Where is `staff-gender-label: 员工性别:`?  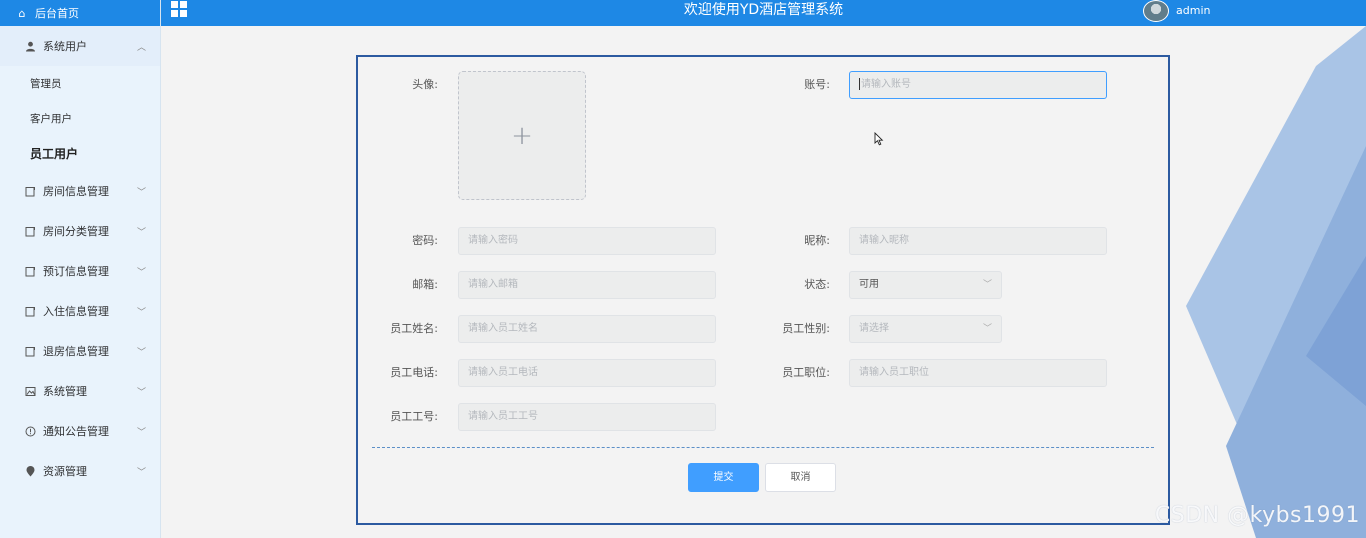
staff-gender-label: 员工性别: is located at coordinates (806, 328).